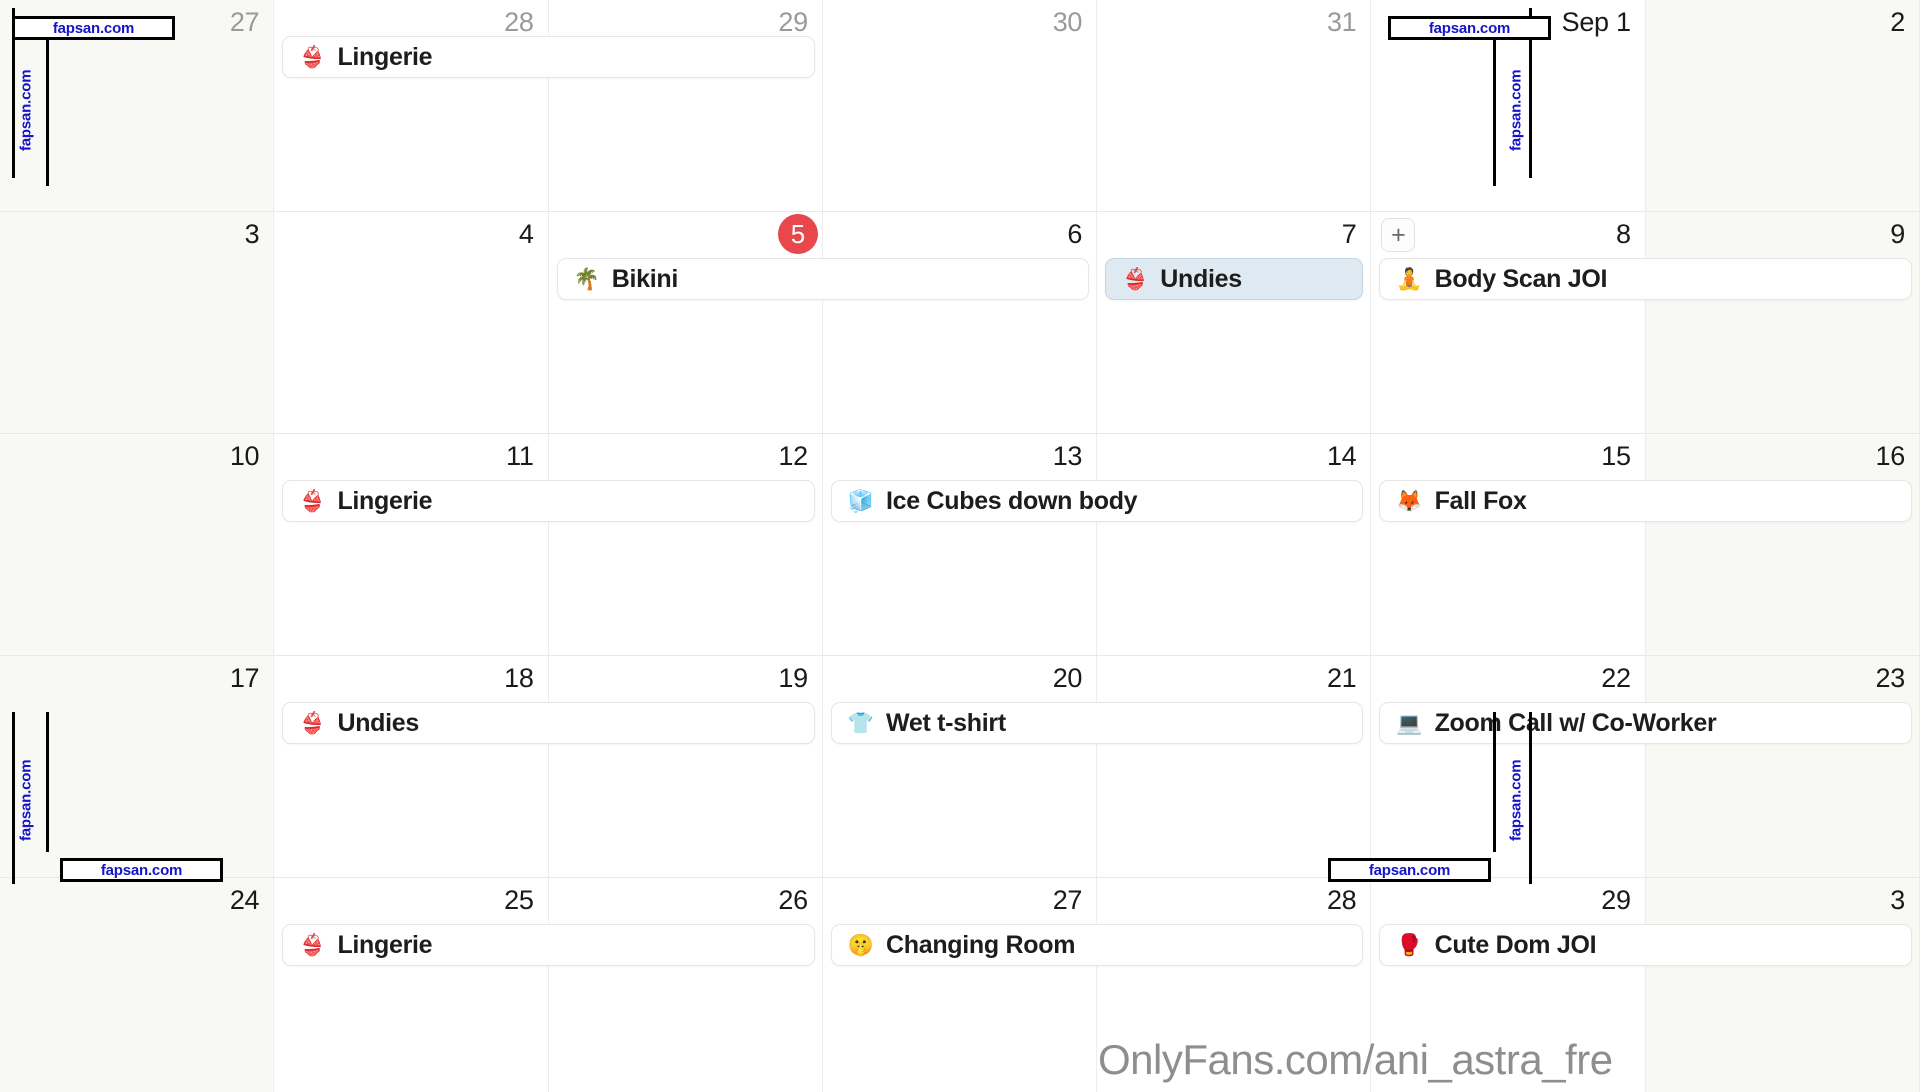 This screenshot has height=1092, width=1920. What do you see at coordinates (1398, 235) in the screenshot?
I see `add-event-button: +` at bounding box center [1398, 235].